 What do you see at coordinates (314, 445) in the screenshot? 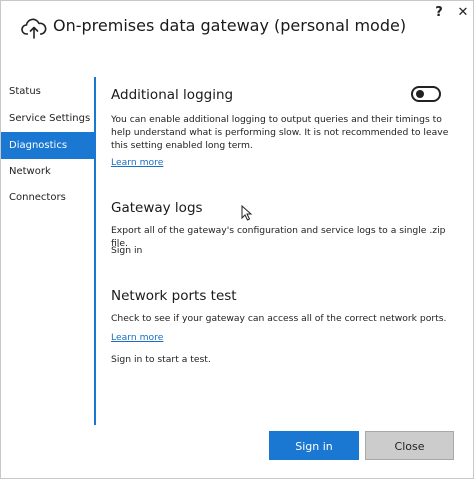
I see `sign-in-button: Sign in` at bounding box center [314, 445].